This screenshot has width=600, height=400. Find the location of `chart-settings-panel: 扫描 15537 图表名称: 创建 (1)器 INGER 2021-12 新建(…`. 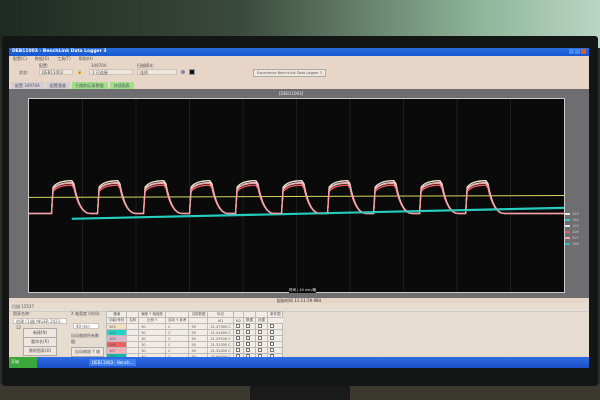

chart-settings-panel: 扫描 15537 图表名称: 创建 (1)器 INGER 2021-12 新建(… is located at coordinates (299, 331).